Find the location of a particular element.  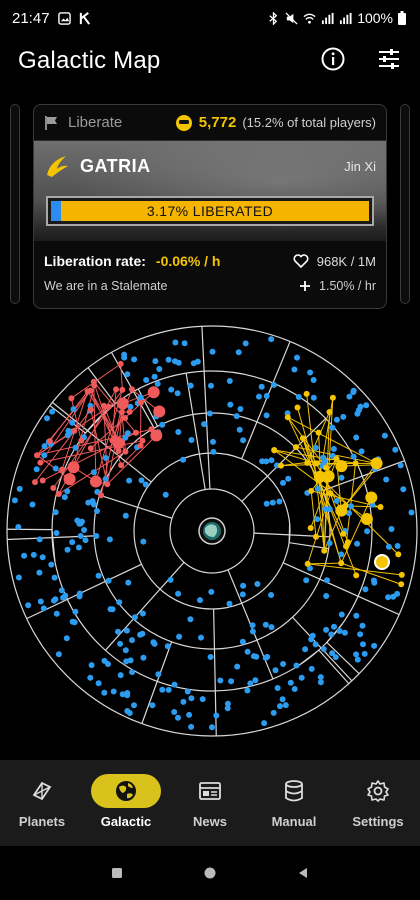

nav-settings: Settings is located at coordinates (378, 801).